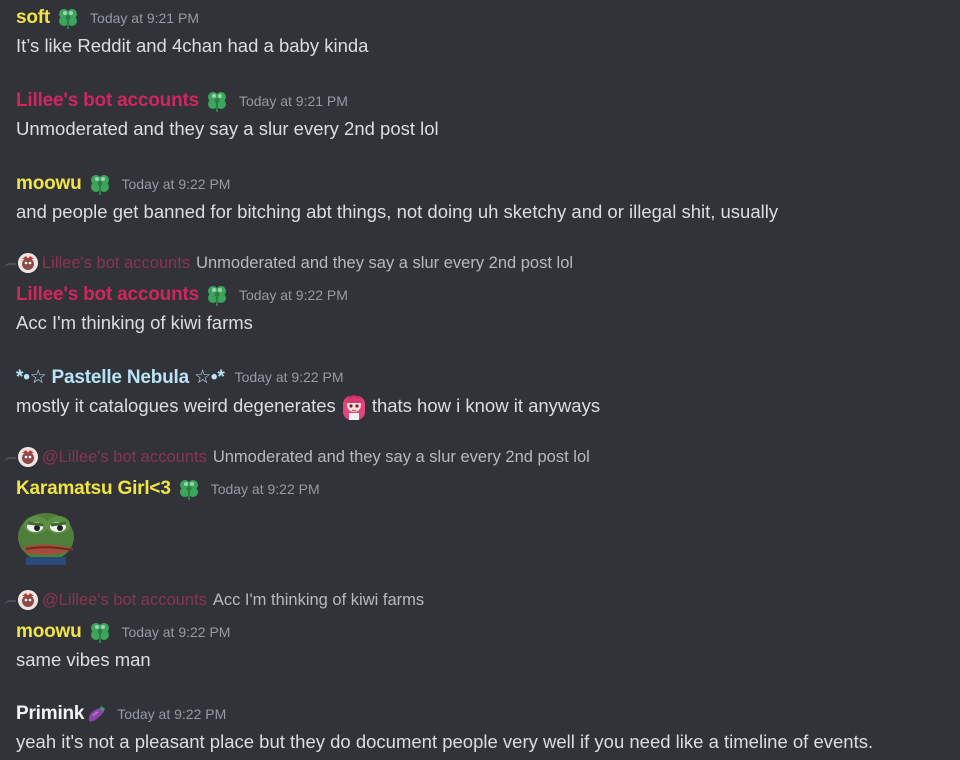 The image size is (960, 760). Describe the element at coordinates (120, 377) in the screenshot. I see `username: *•☆ Pastelle Nebula ☆•*` at that location.